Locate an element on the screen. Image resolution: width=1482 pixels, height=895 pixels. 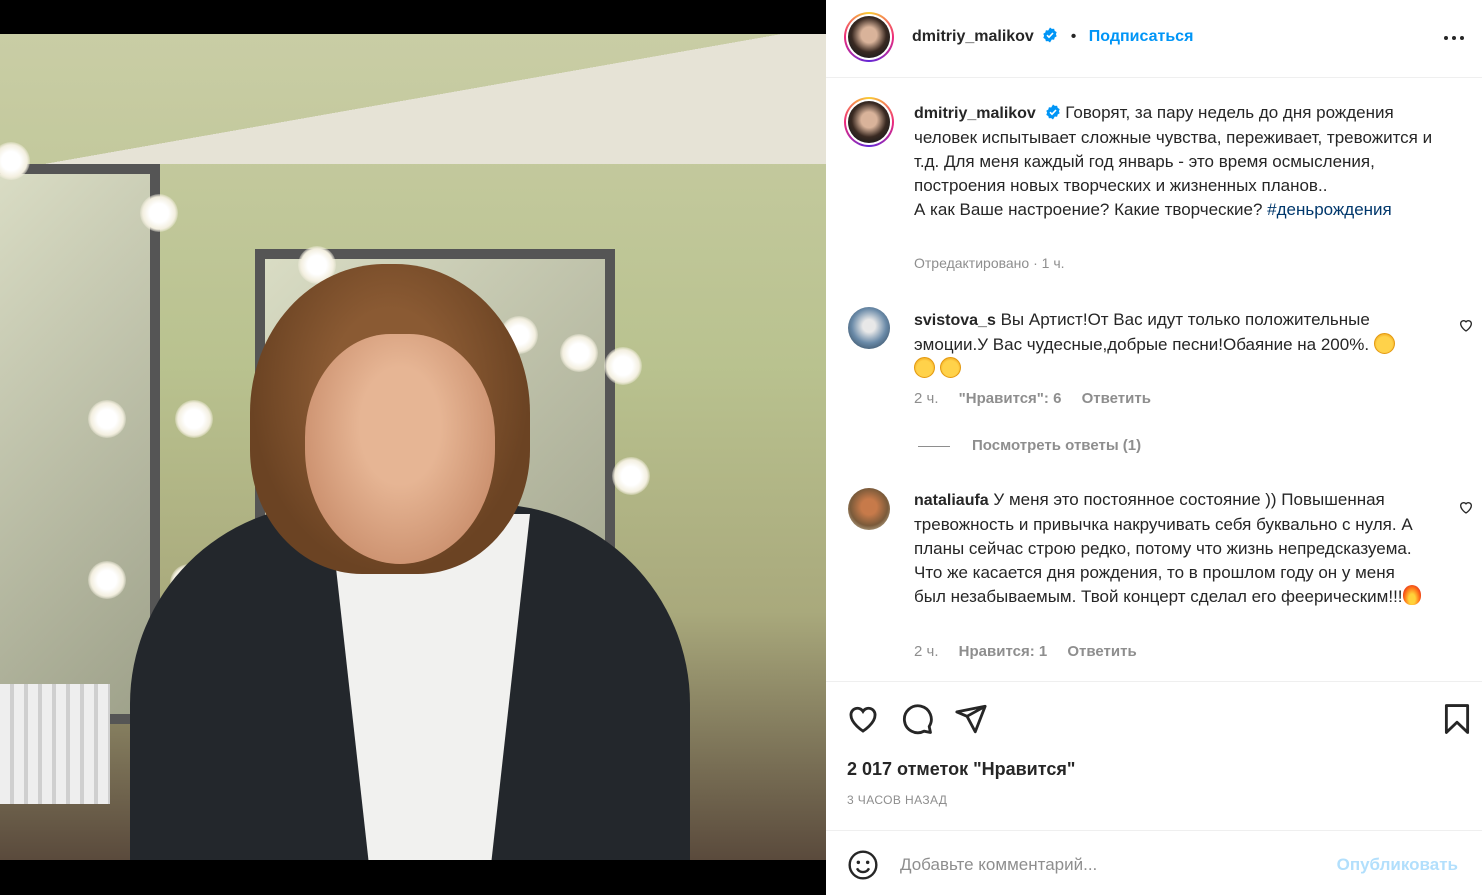
view-replies-button: Посмотреть ответы (1) is located at coordinates (1029, 445).